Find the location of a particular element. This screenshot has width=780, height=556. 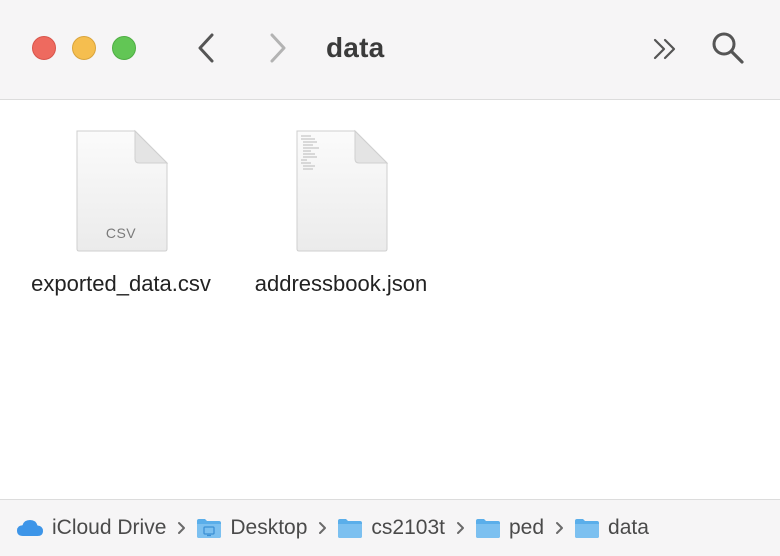

magnifier-icon is located at coordinates (728, 48).